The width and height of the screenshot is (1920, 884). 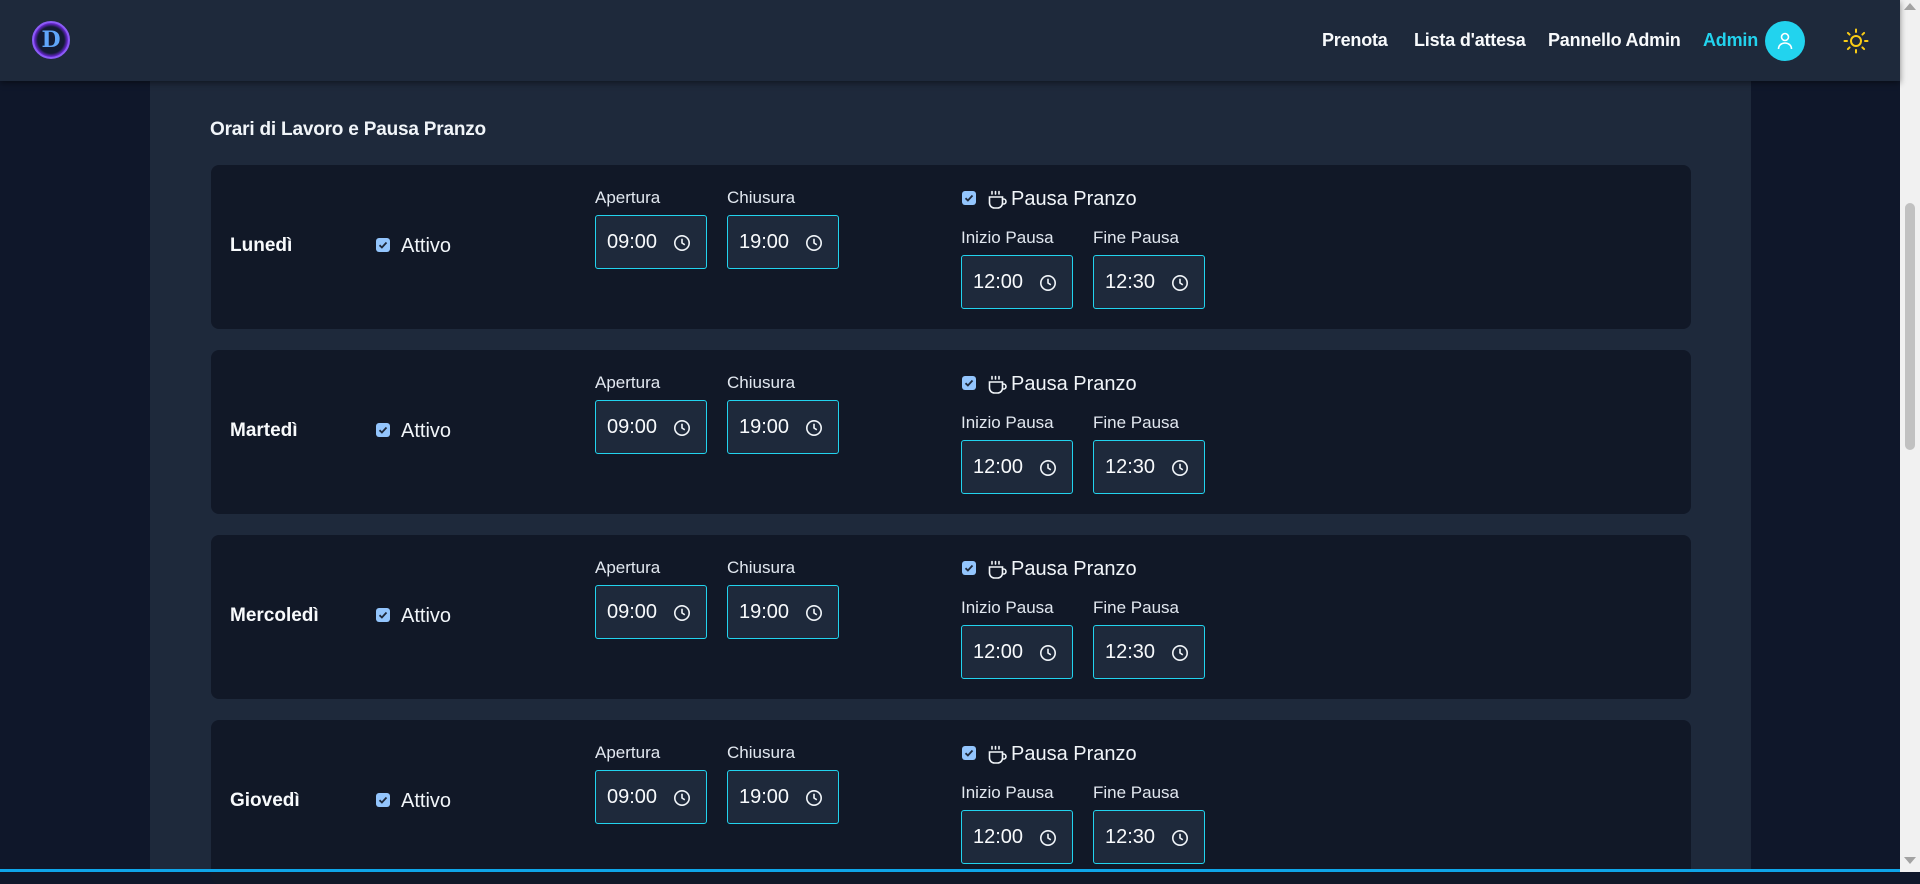 I want to click on user-icon, so click(x=1785, y=41).